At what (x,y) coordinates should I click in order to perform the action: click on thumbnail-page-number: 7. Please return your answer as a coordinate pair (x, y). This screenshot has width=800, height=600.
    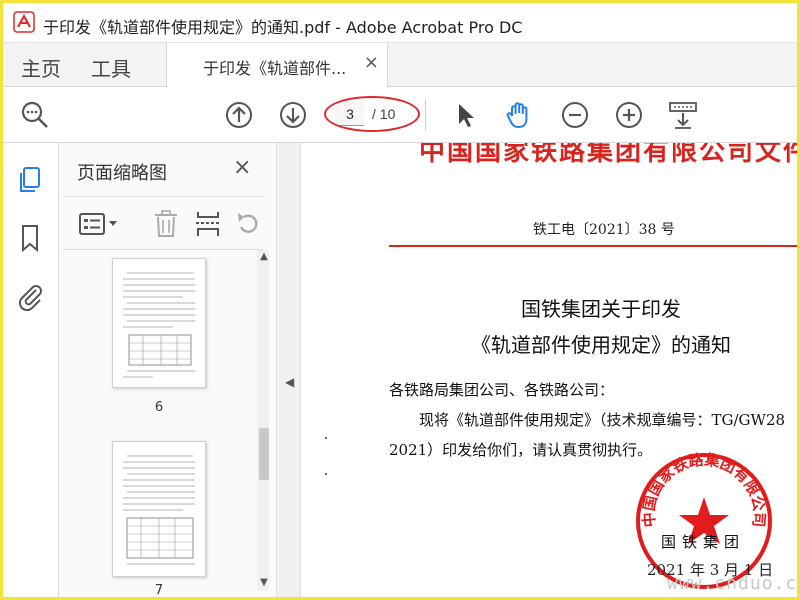
    Looking at the image, I should click on (159, 590).